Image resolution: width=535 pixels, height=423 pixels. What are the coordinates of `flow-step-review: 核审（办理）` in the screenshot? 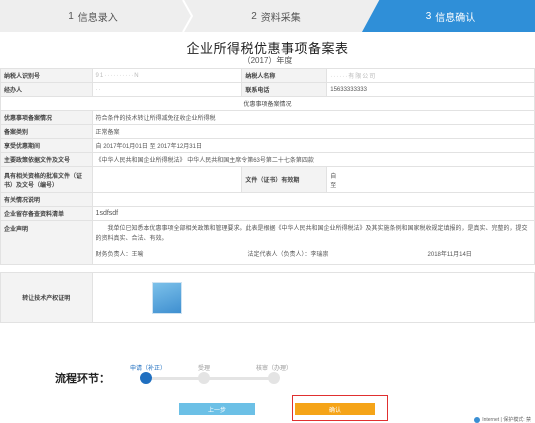 It's located at (273, 369).